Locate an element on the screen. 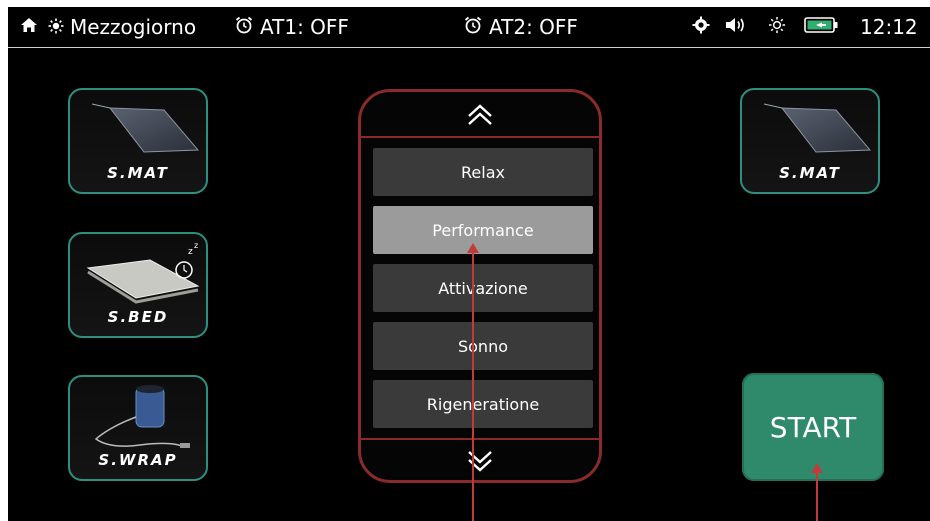 The height and width of the screenshot is (521, 930). home-icon is located at coordinates (29, 27).